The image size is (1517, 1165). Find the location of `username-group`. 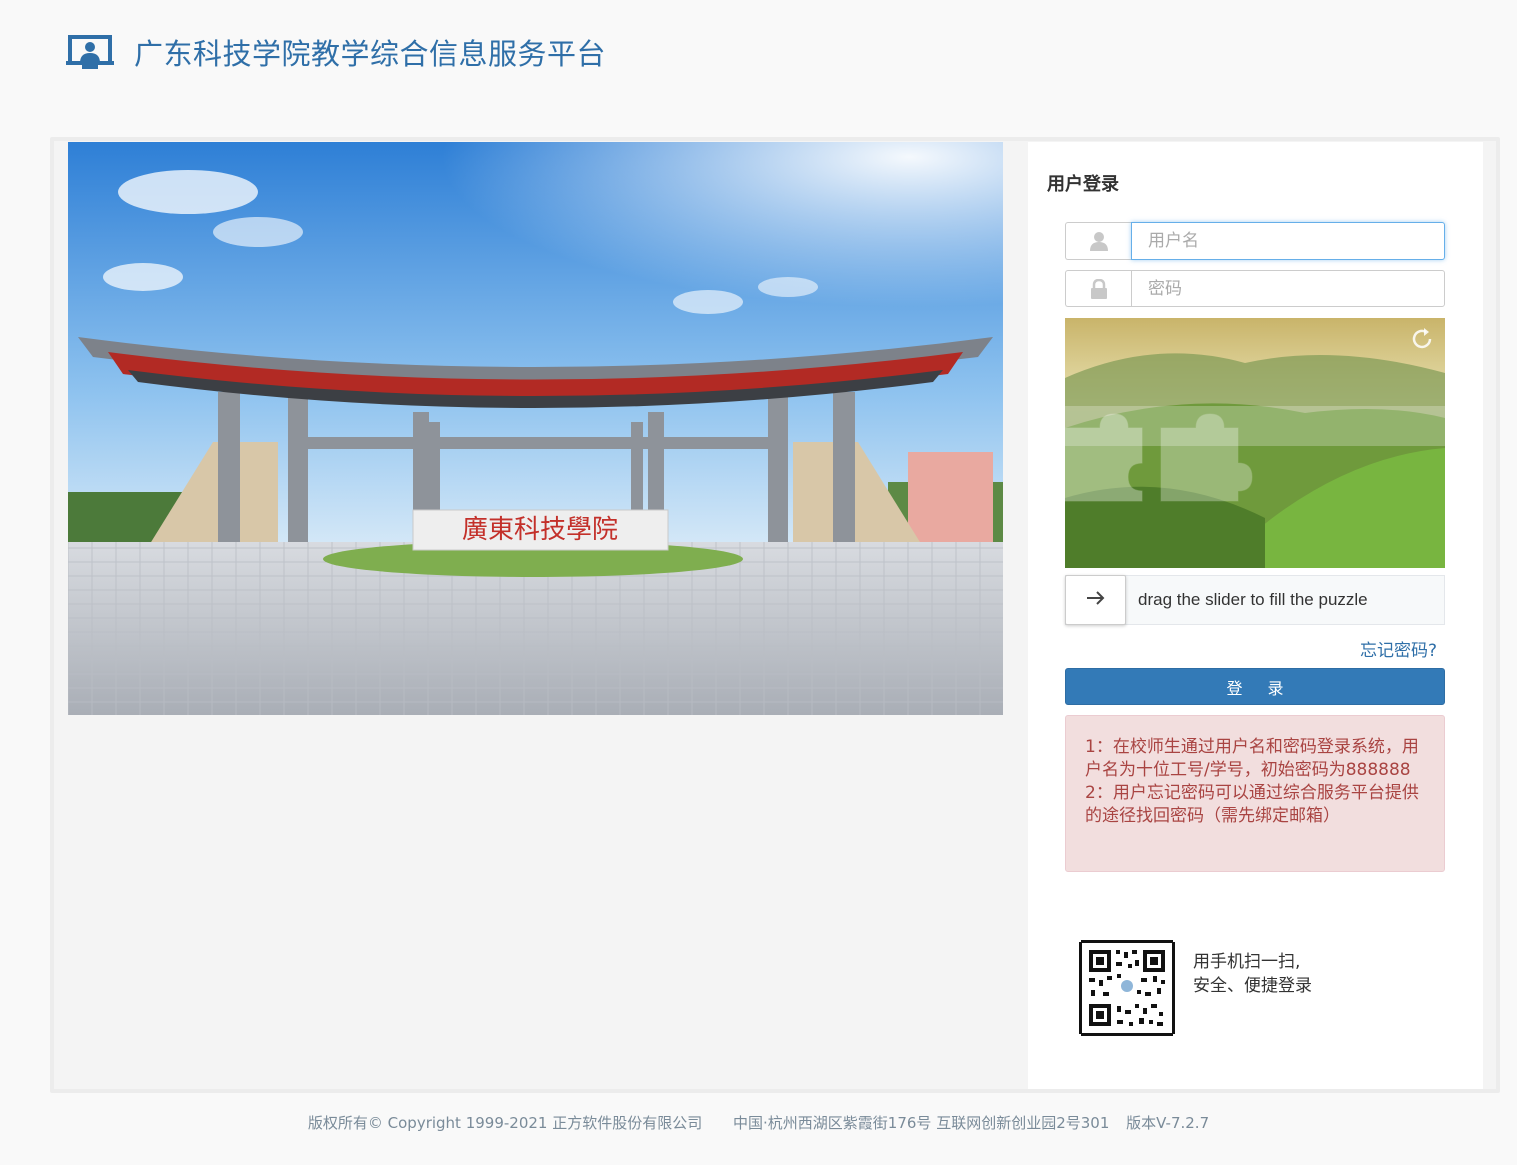

username-group is located at coordinates (1255, 241).